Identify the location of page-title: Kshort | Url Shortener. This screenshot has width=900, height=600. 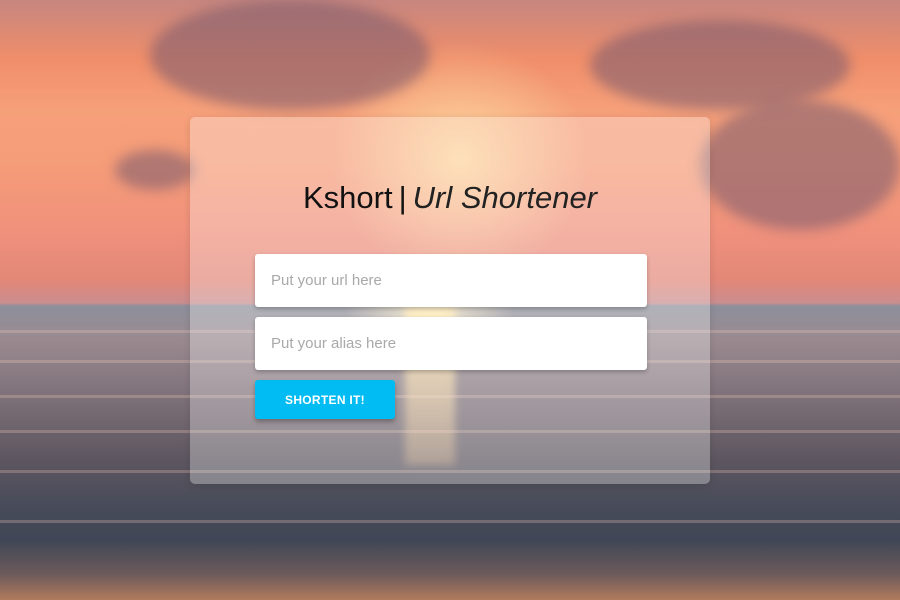
(450, 198).